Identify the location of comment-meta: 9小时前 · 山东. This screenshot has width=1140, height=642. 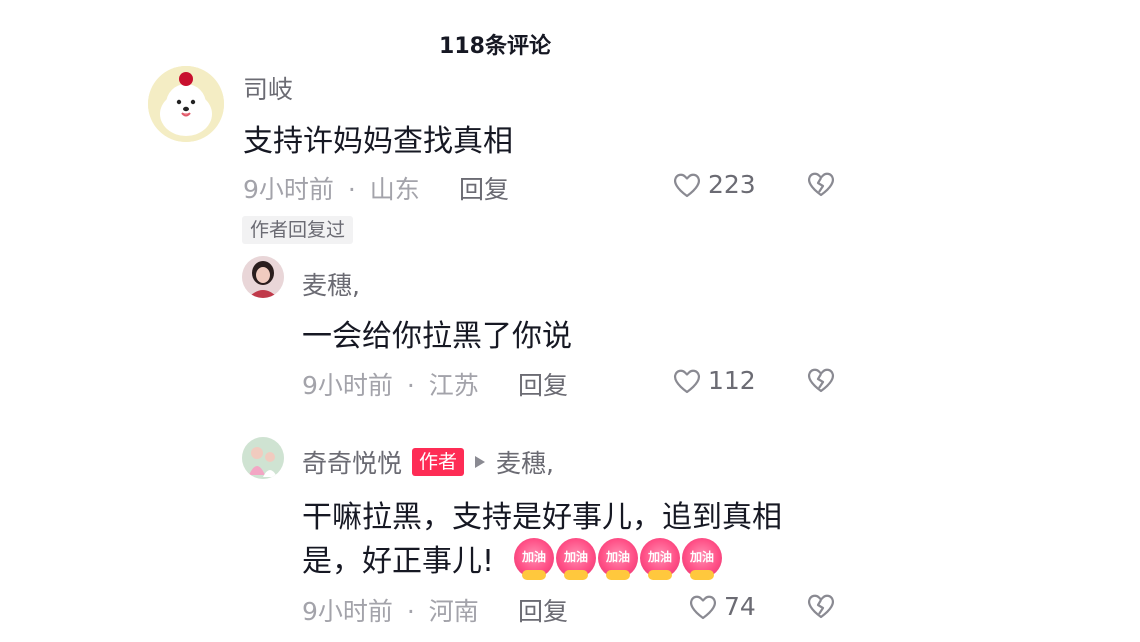
(331, 188).